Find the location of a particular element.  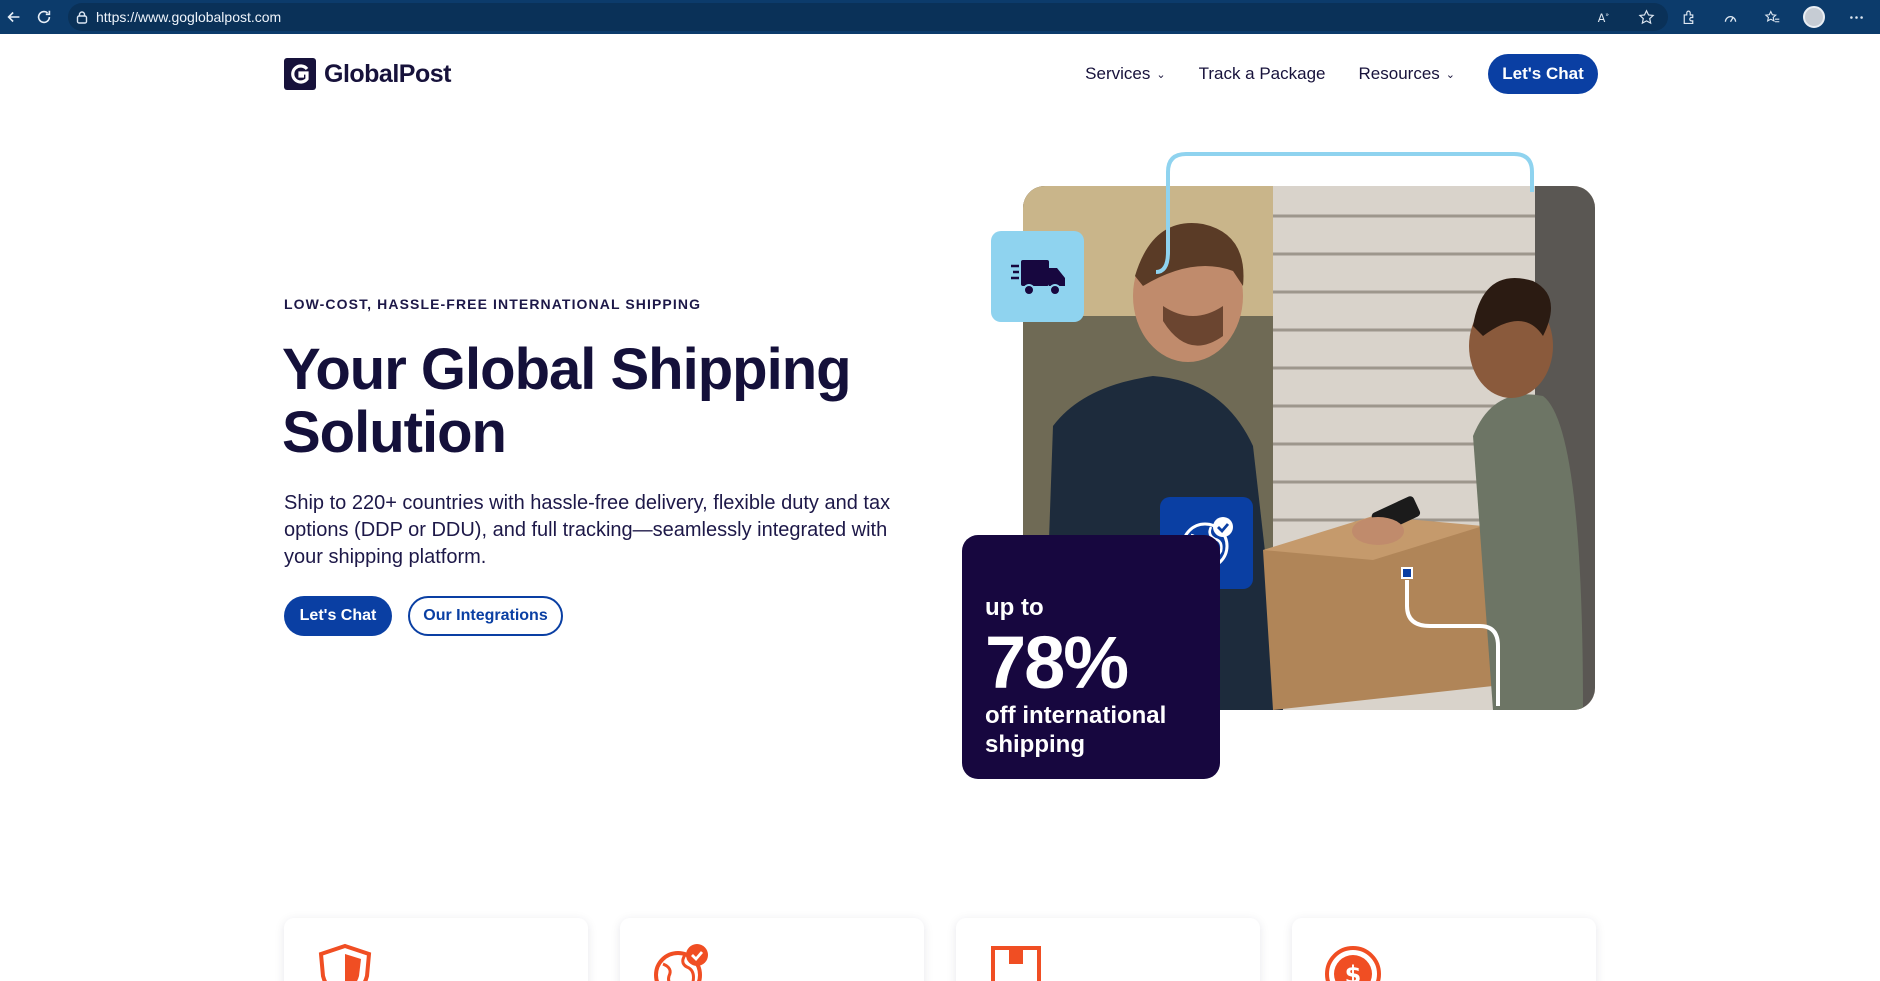

nav-services: Services ⌄ is located at coordinates (1125, 74).